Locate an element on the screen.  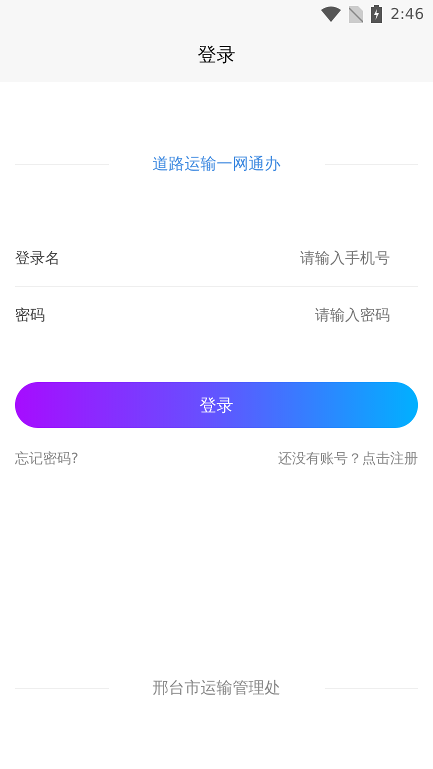
register-link: 还没有账号？点击注册 is located at coordinates (348, 459).